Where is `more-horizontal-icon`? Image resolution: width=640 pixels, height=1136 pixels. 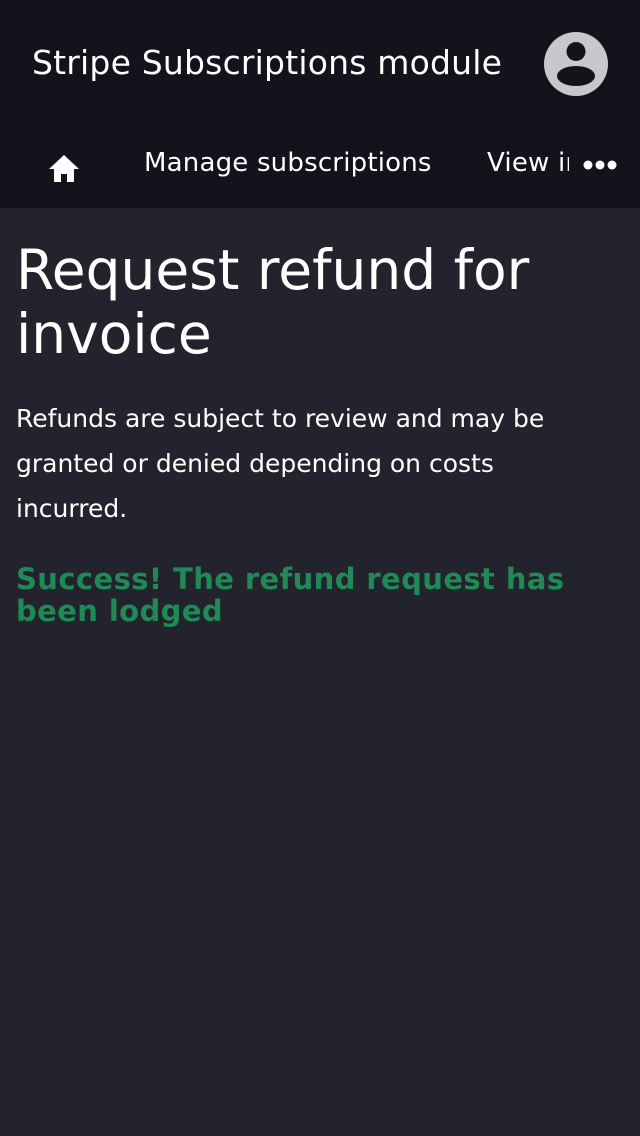 more-horizontal-icon is located at coordinates (600, 167).